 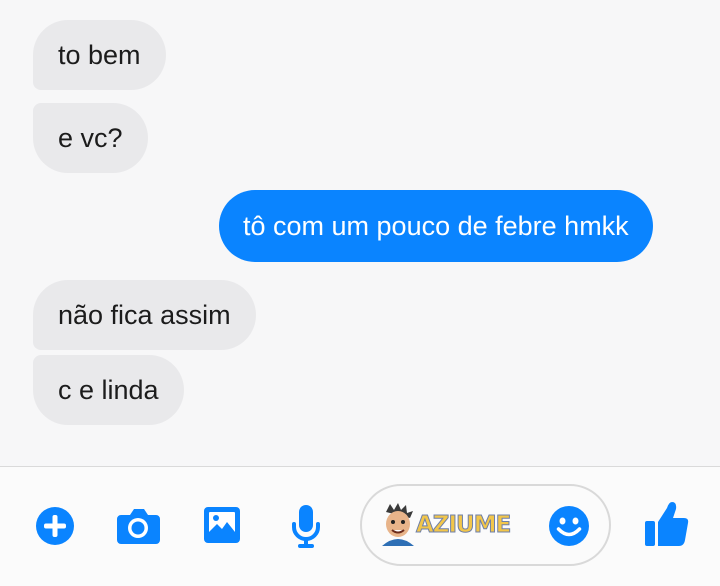 I want to click on message-text: não fica assim, so click(x=144, y=314).